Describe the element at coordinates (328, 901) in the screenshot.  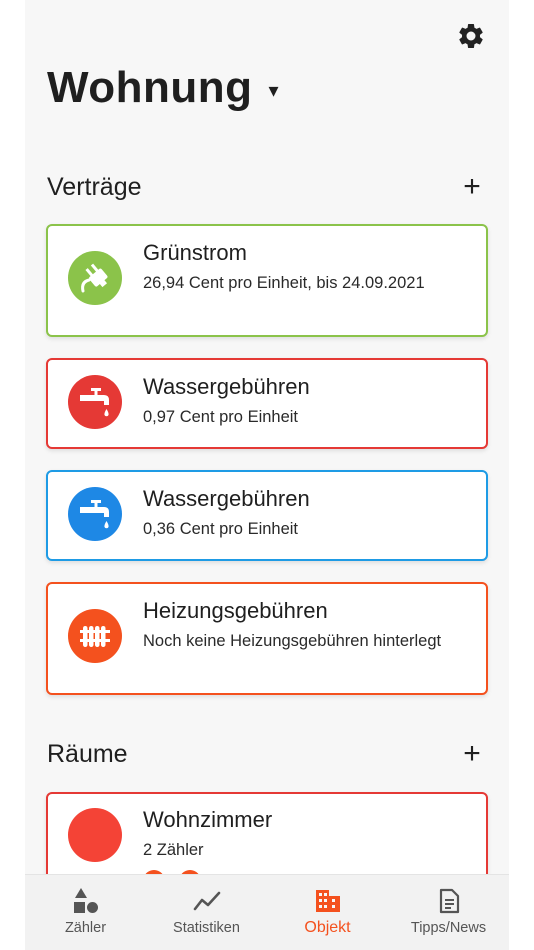
I see `building-icon` at that location.